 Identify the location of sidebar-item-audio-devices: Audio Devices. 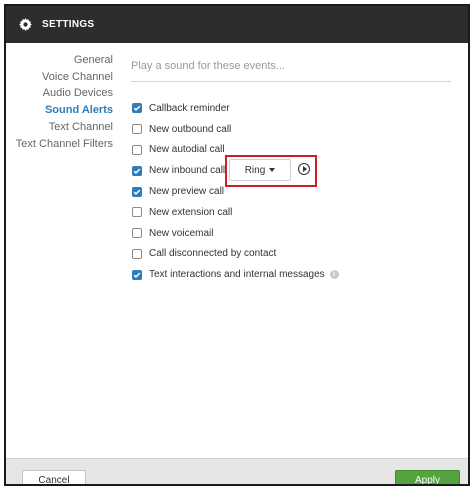
(59, 93).